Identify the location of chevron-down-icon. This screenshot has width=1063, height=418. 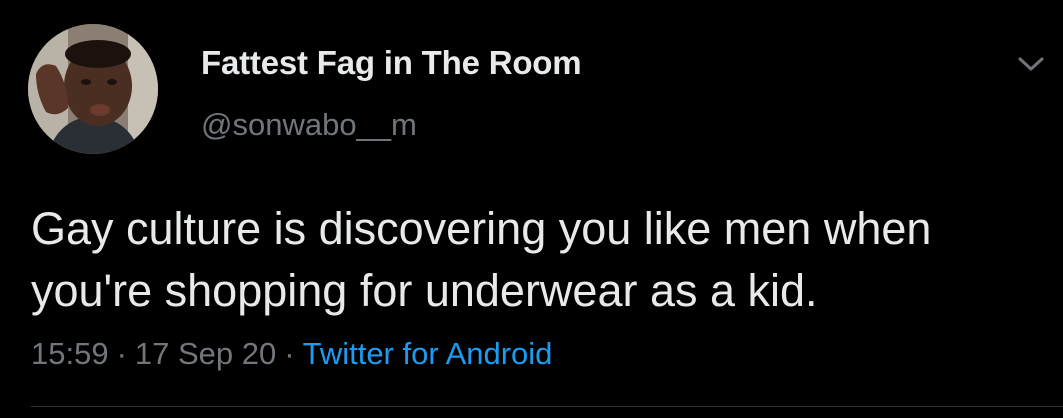
(1031, 64).